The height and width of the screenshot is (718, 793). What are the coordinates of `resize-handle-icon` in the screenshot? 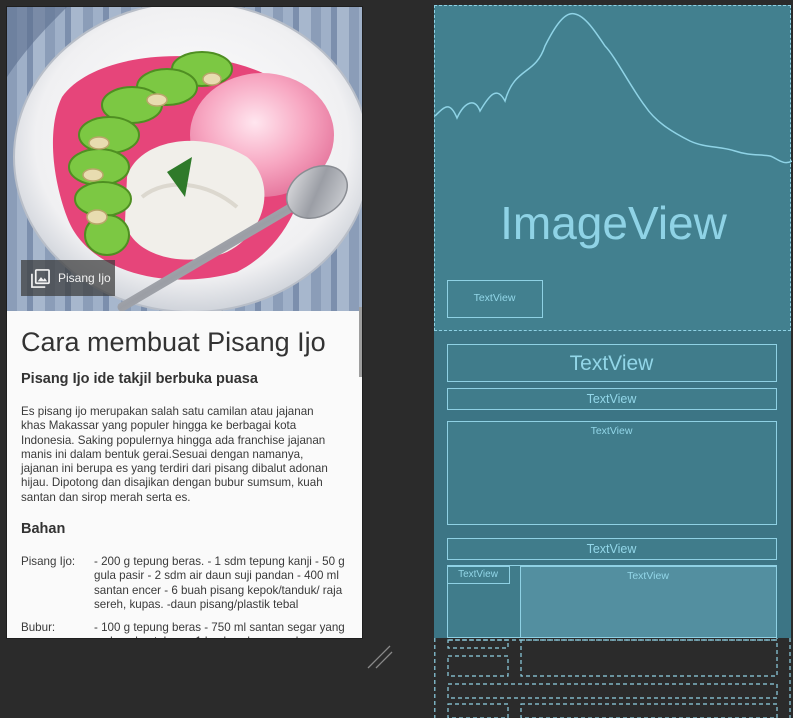 It's located at (380, 656).